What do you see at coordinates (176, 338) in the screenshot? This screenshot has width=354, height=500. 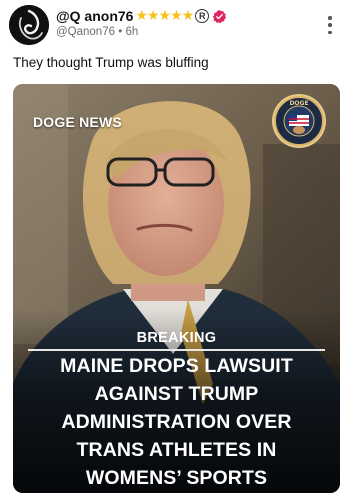 I see `breaking-kicker: BREAKING` at bounding box center [176, 338].